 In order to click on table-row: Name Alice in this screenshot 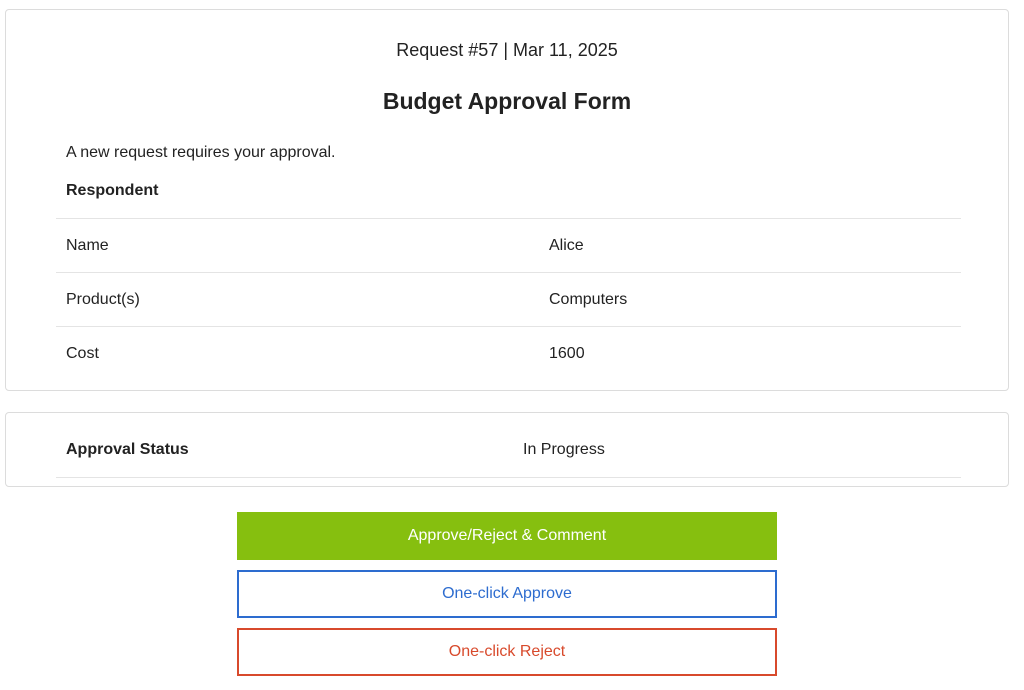, I will do `click(508, 245)`.